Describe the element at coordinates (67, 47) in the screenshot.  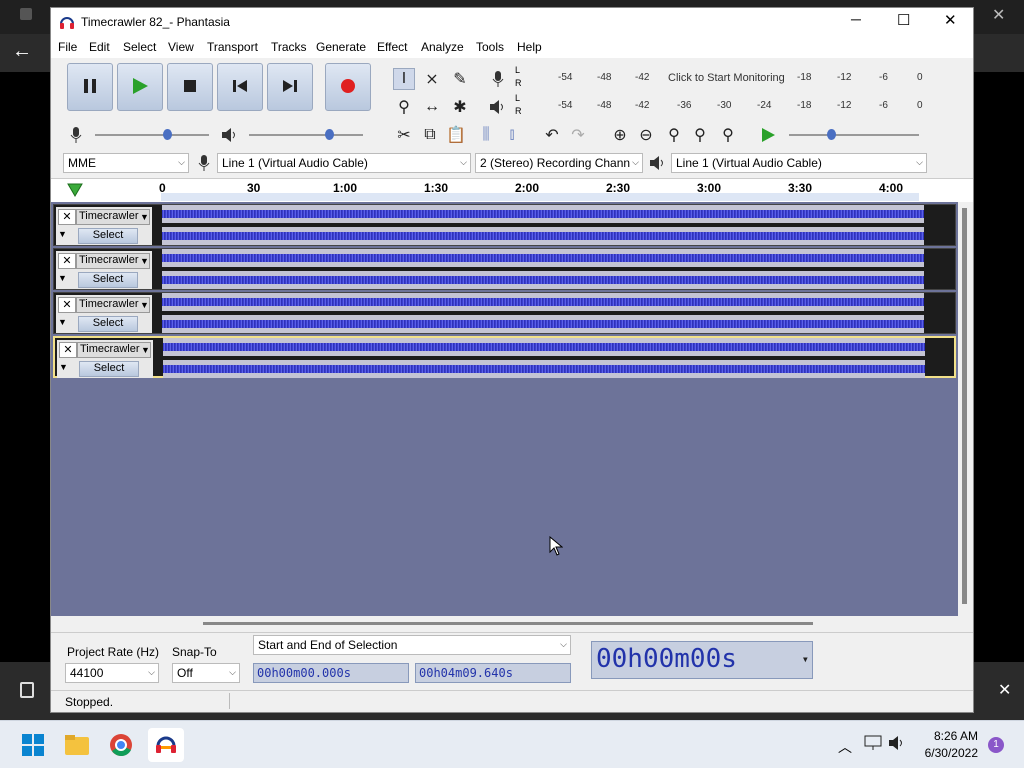
I see `menu-file: File` at that location.